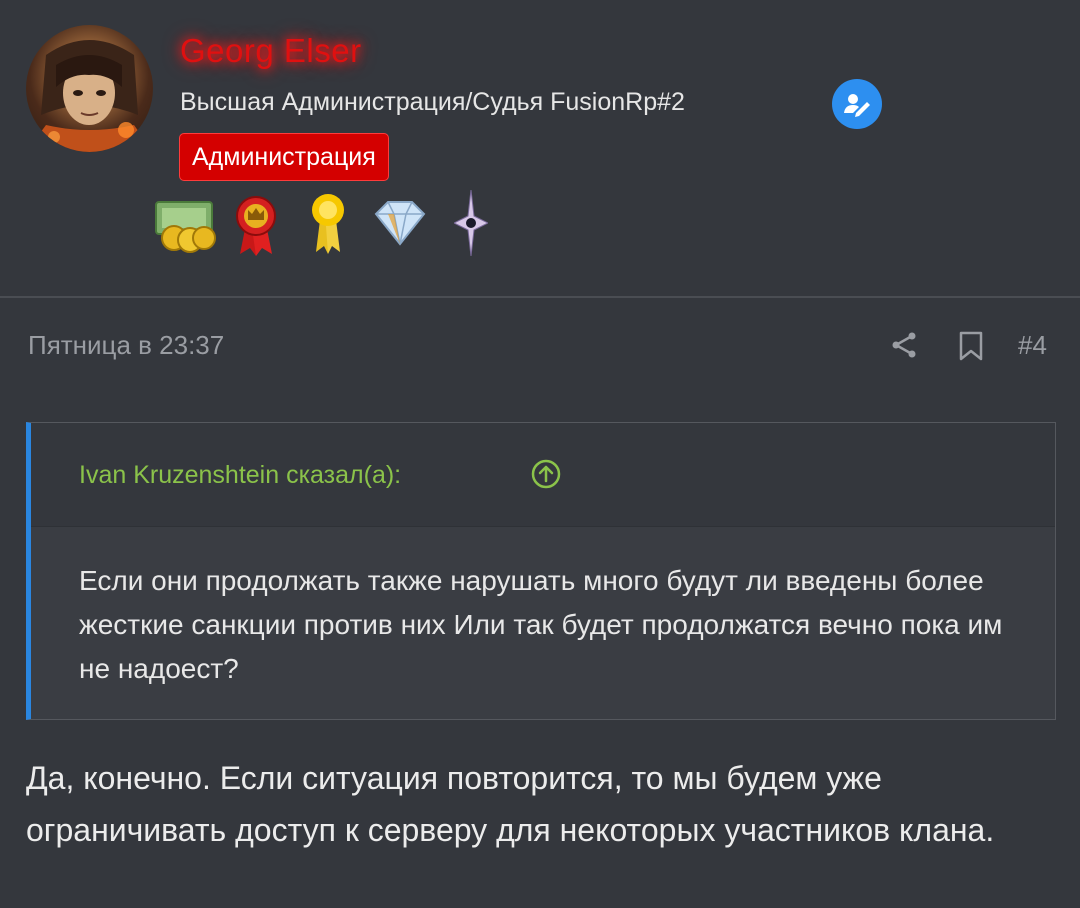 This screenshot has height=908, width=1080. I want to click on share-icon, so click(905, 347).